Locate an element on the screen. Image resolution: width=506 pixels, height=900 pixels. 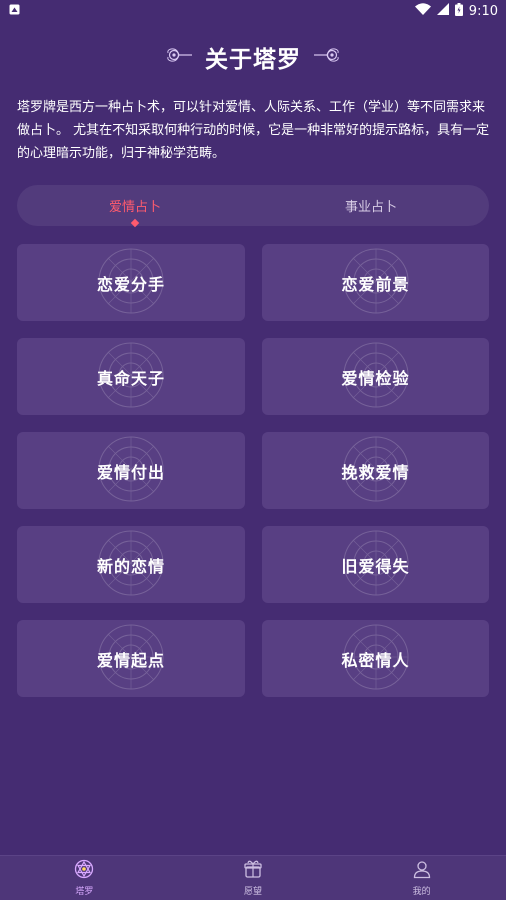
tab-label: 事业占卜 is located at coordinates (370, 207).